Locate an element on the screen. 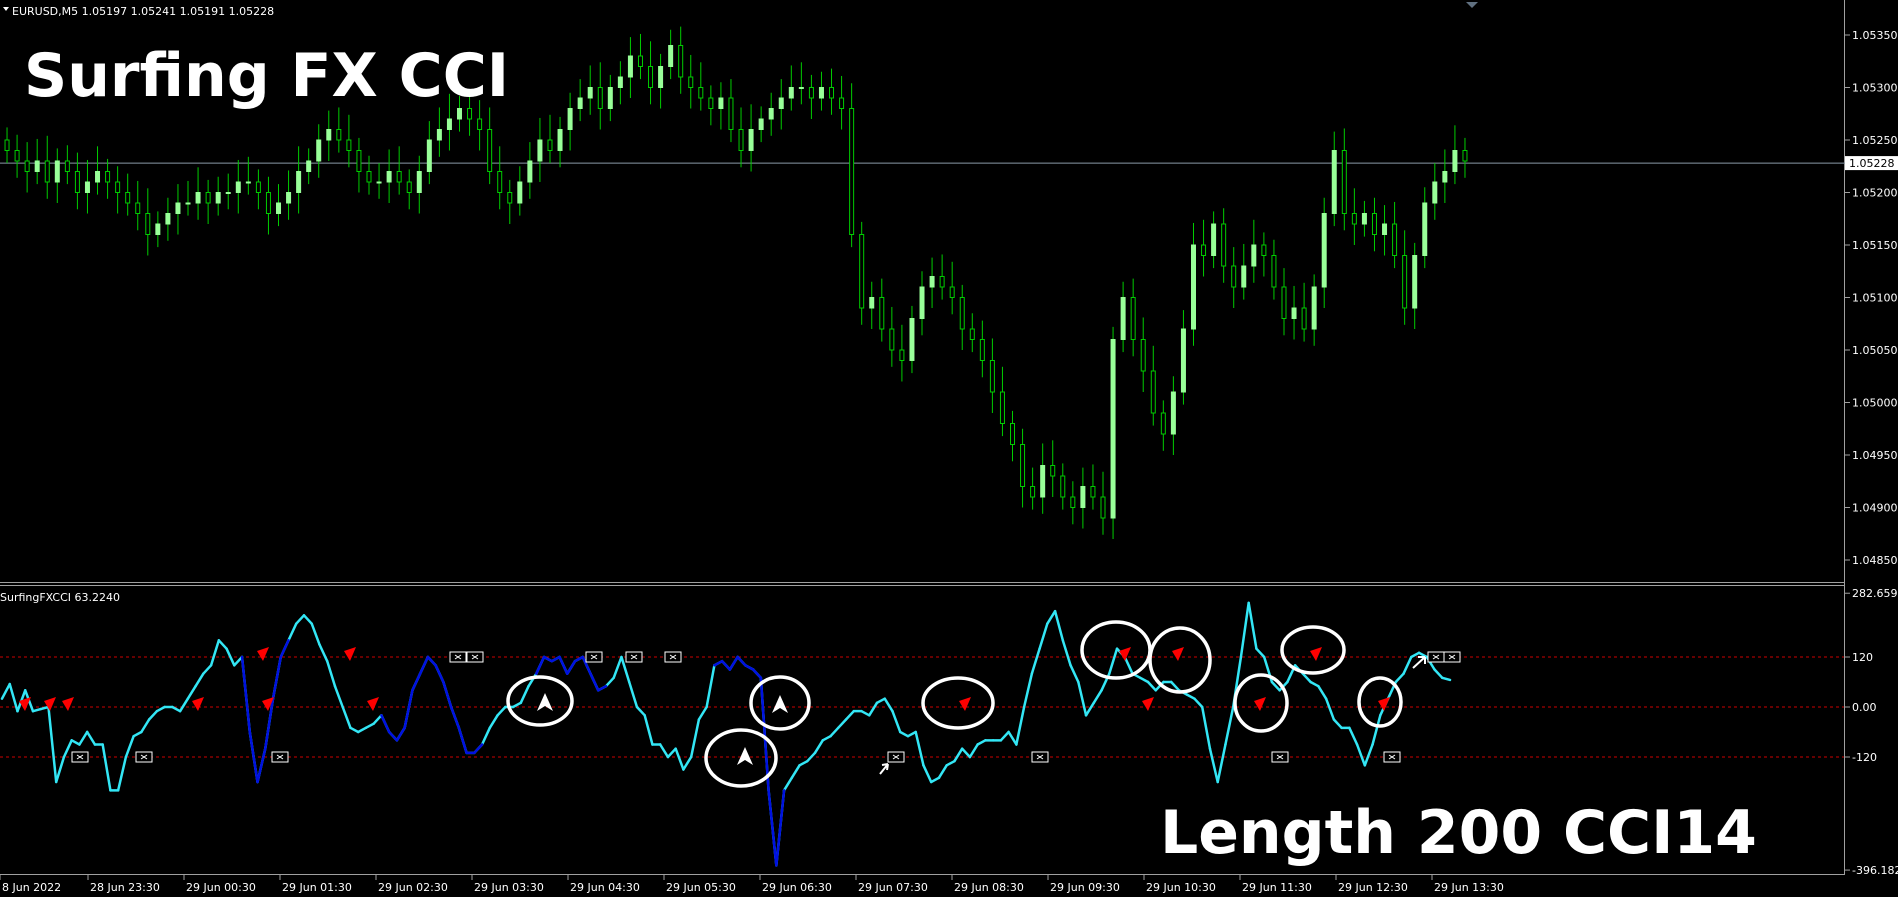 The height and width of the screenshot is (897, 1898). price-tick-label: 1.05000 is located at coordinates (1875, 403).